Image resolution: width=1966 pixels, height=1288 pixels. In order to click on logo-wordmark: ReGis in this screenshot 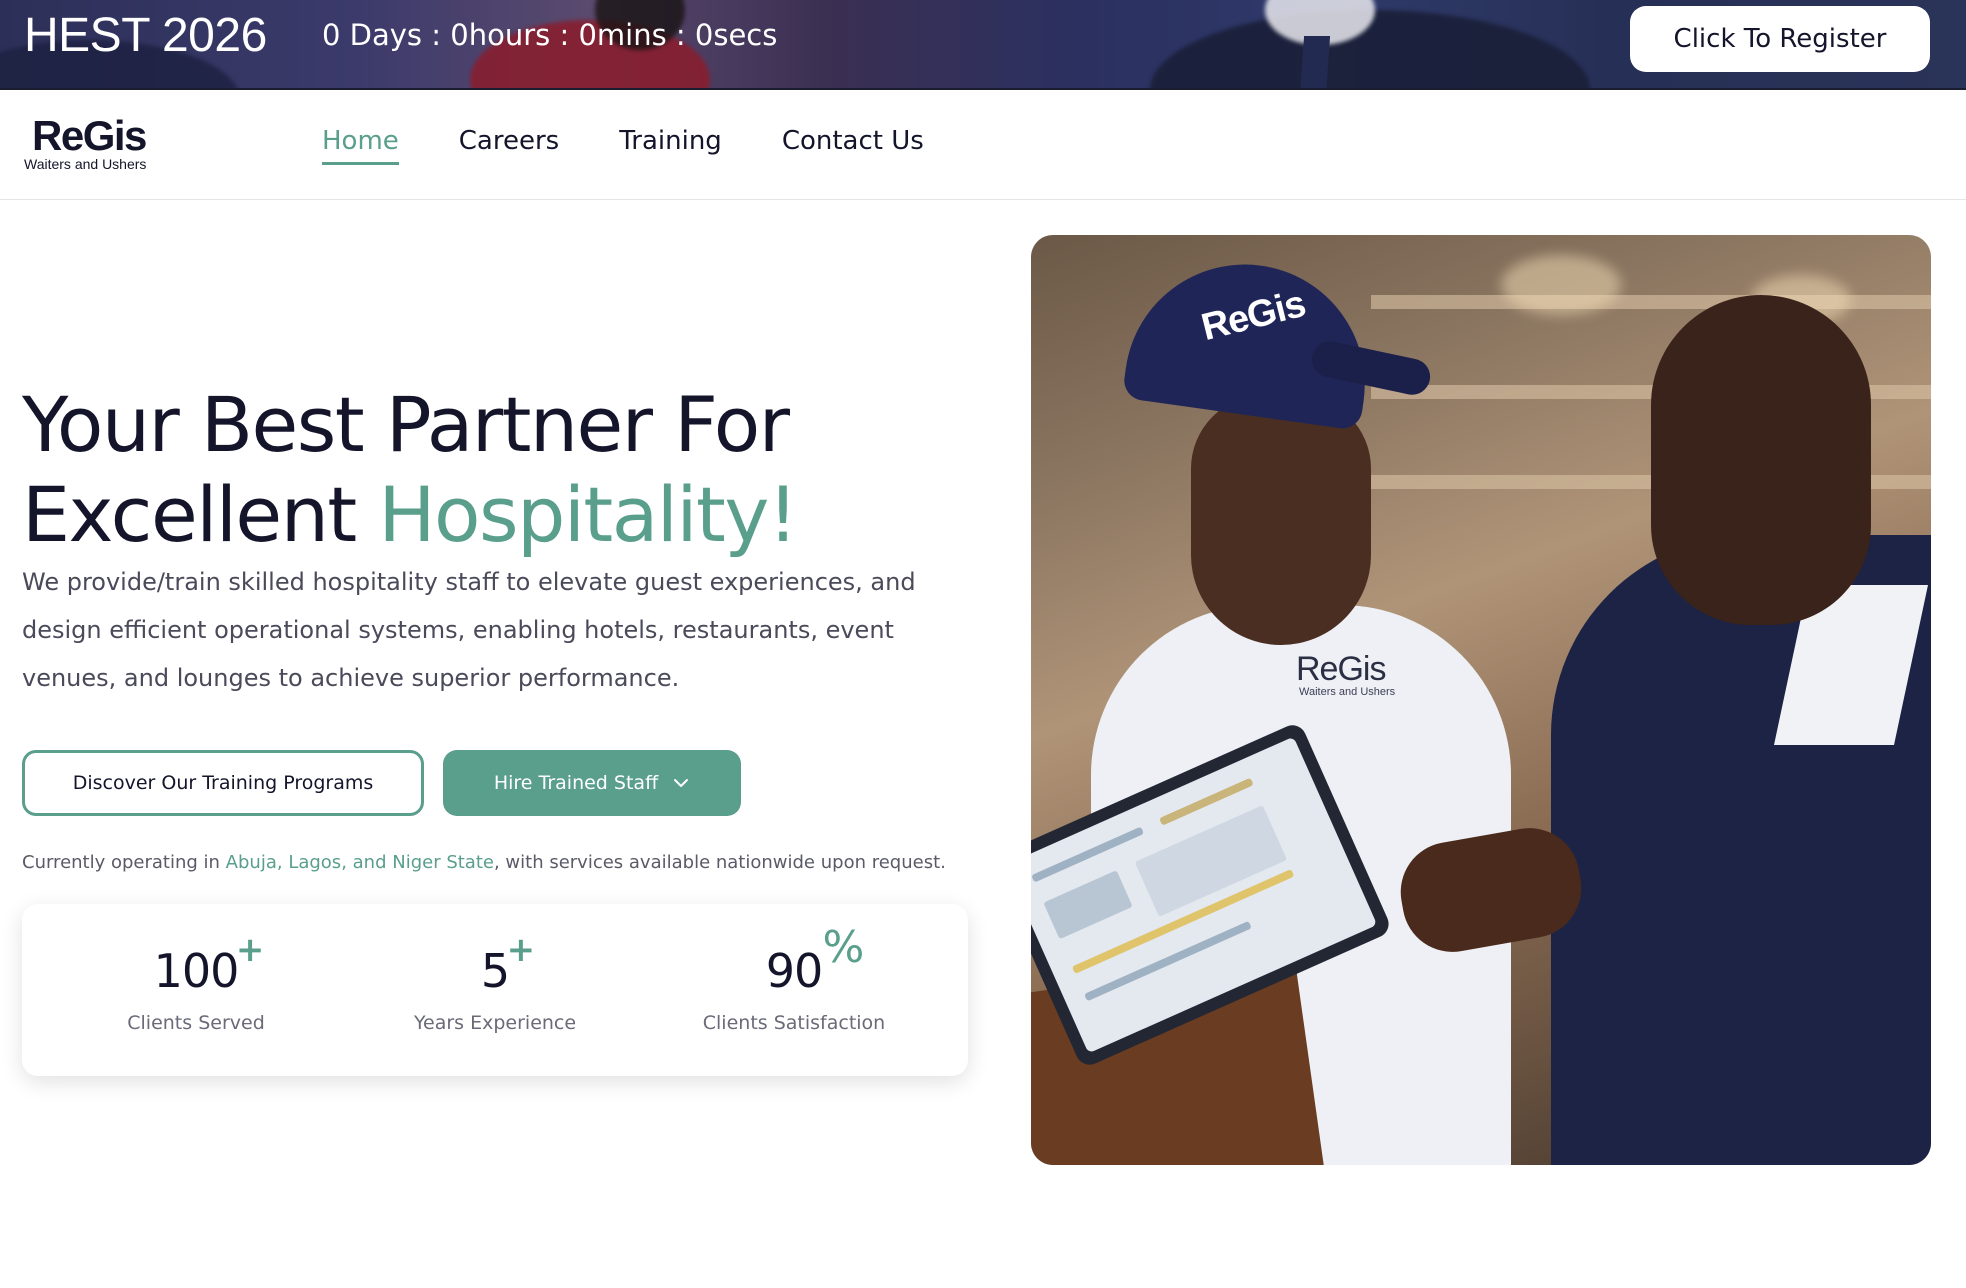, I will do `click(89, 135)`.